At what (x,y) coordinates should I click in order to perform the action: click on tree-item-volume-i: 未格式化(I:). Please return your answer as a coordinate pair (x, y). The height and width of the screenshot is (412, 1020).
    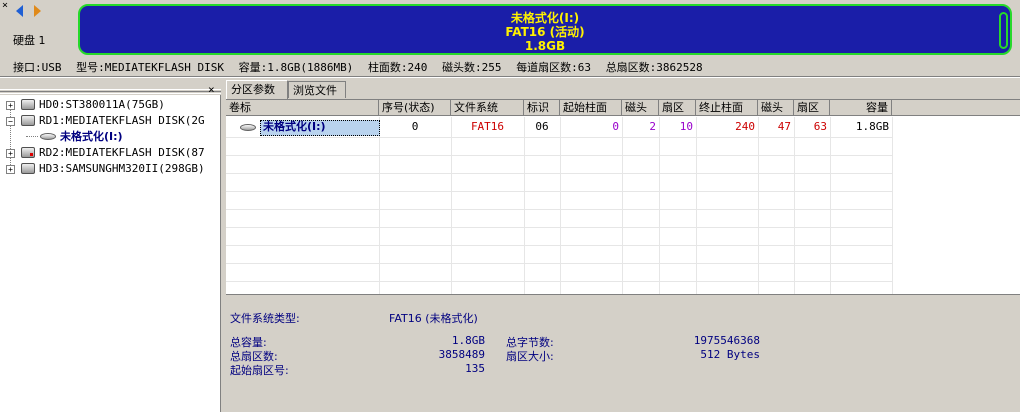
    Looking at the image, I should click on (110, 136).